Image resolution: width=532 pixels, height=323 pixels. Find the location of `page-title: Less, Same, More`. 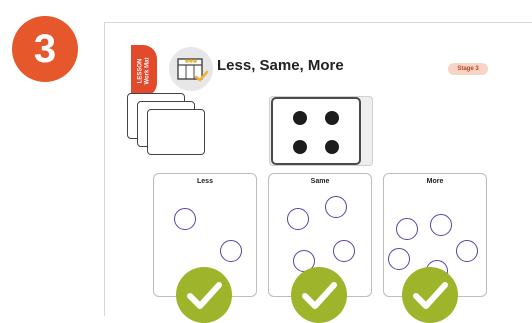

page-title: Less, Same, More is located at coordinates (280, 65).